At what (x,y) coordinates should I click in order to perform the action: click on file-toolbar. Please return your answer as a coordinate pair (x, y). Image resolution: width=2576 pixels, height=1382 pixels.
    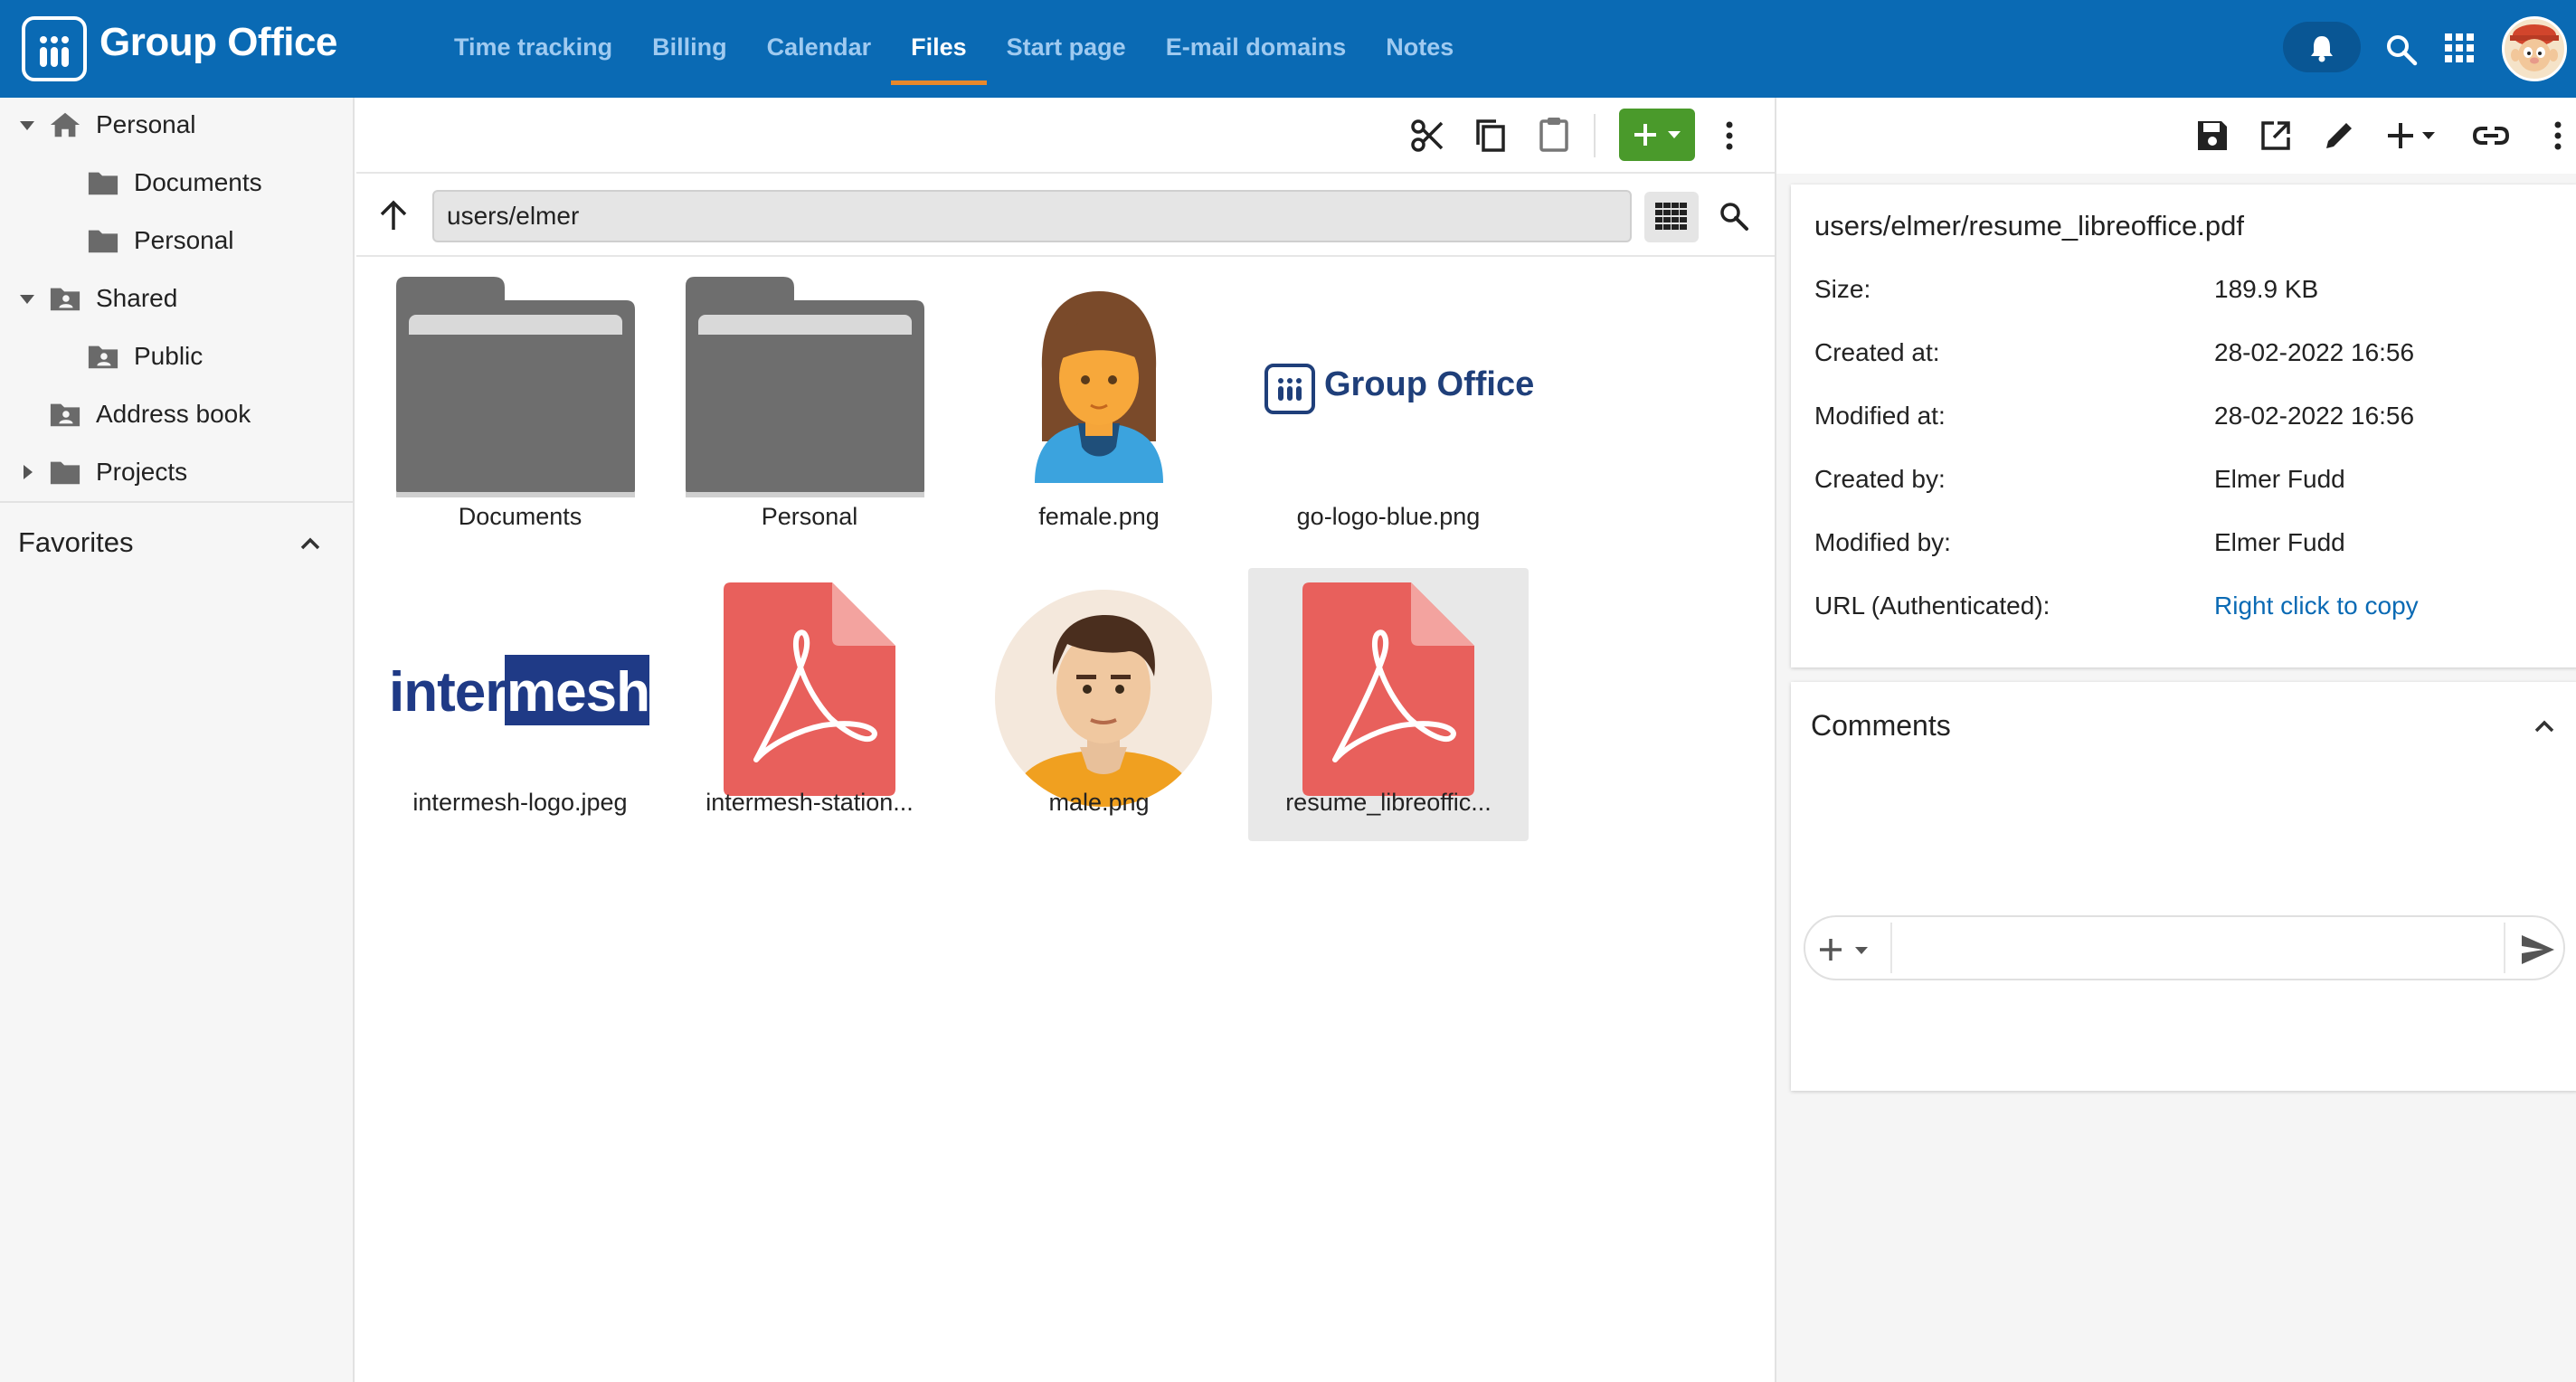
    Looking at the image, I should click on (1066, 136).